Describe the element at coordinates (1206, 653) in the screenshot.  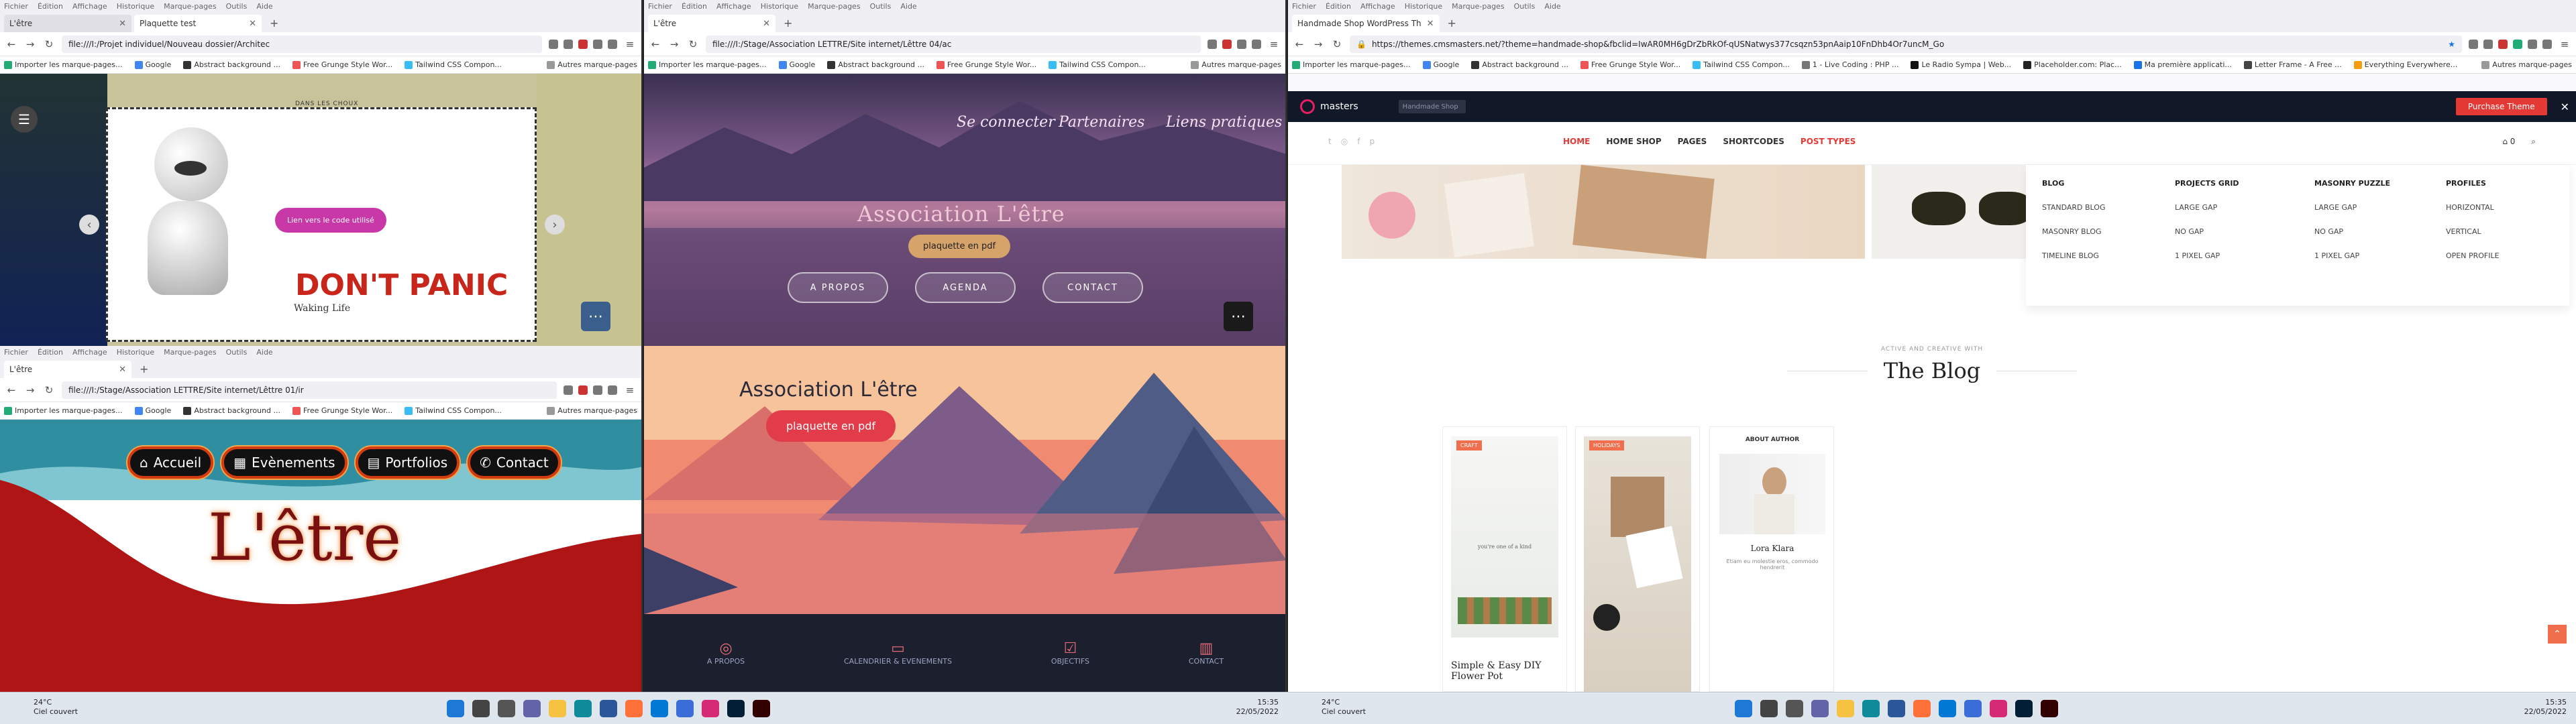
I see `footer-contact: ▥ CONTACT` at that location.